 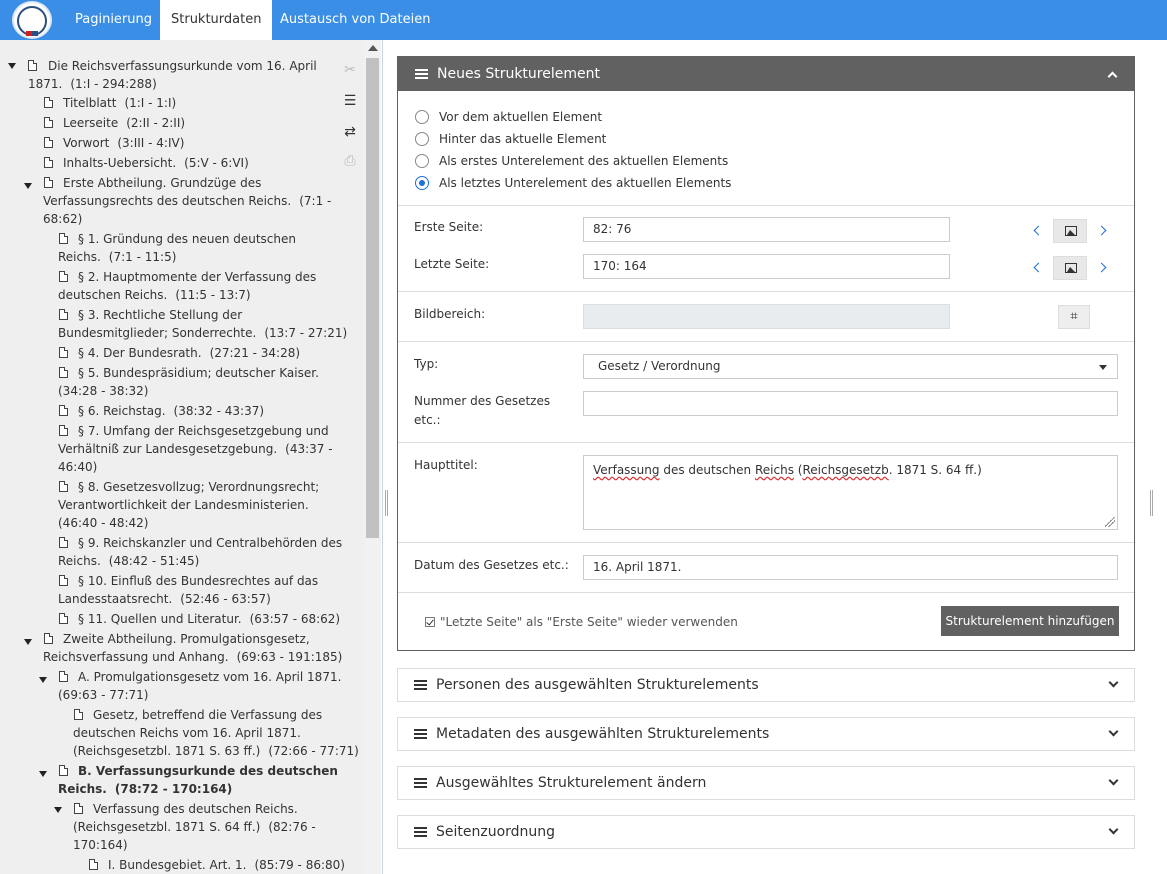 What do you see at coordinates (62, 219) in the screenshot?
I see `tree-node-cont: 68:62)` at bounding box center [62, 219].